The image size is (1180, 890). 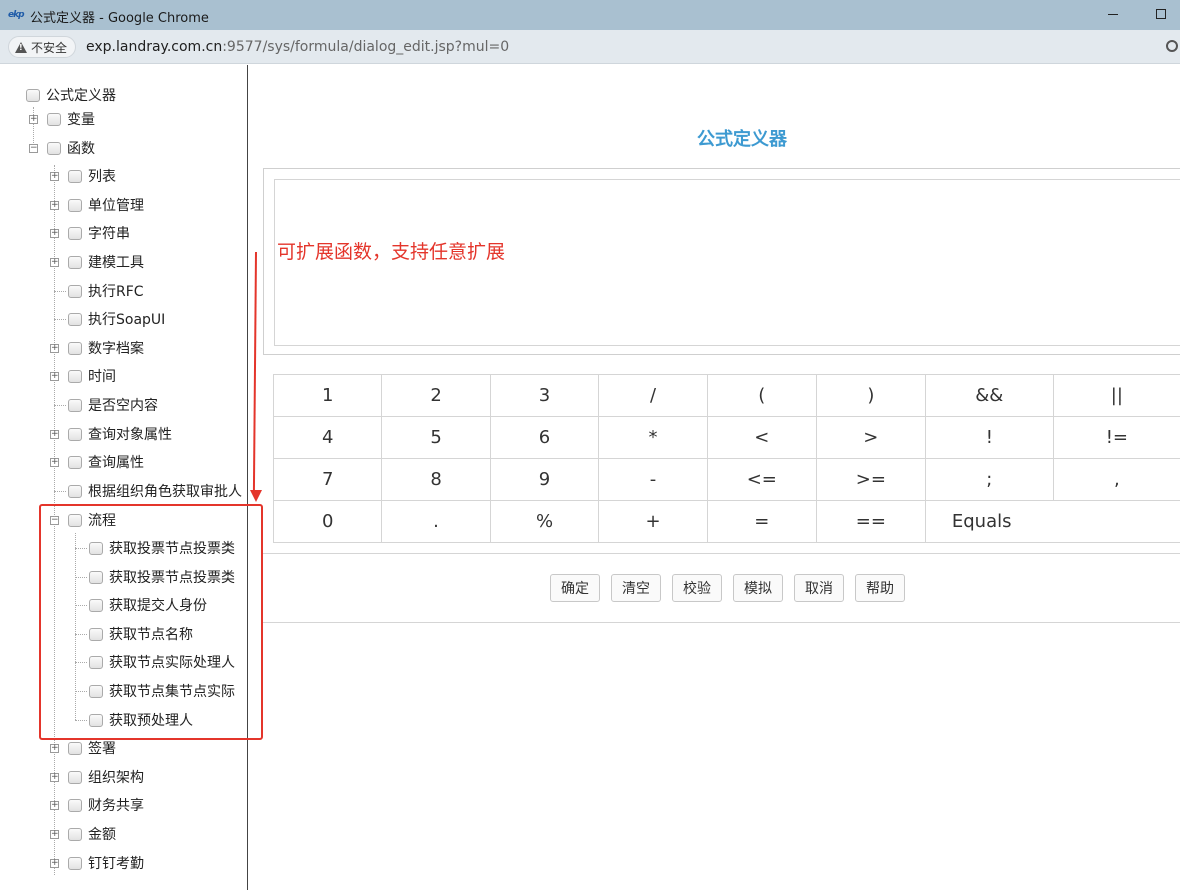 What do you see at coordinates (71, 148) in the screenshot?
I see `tree-node-functions: 函数` at bounding box center [71, 148].